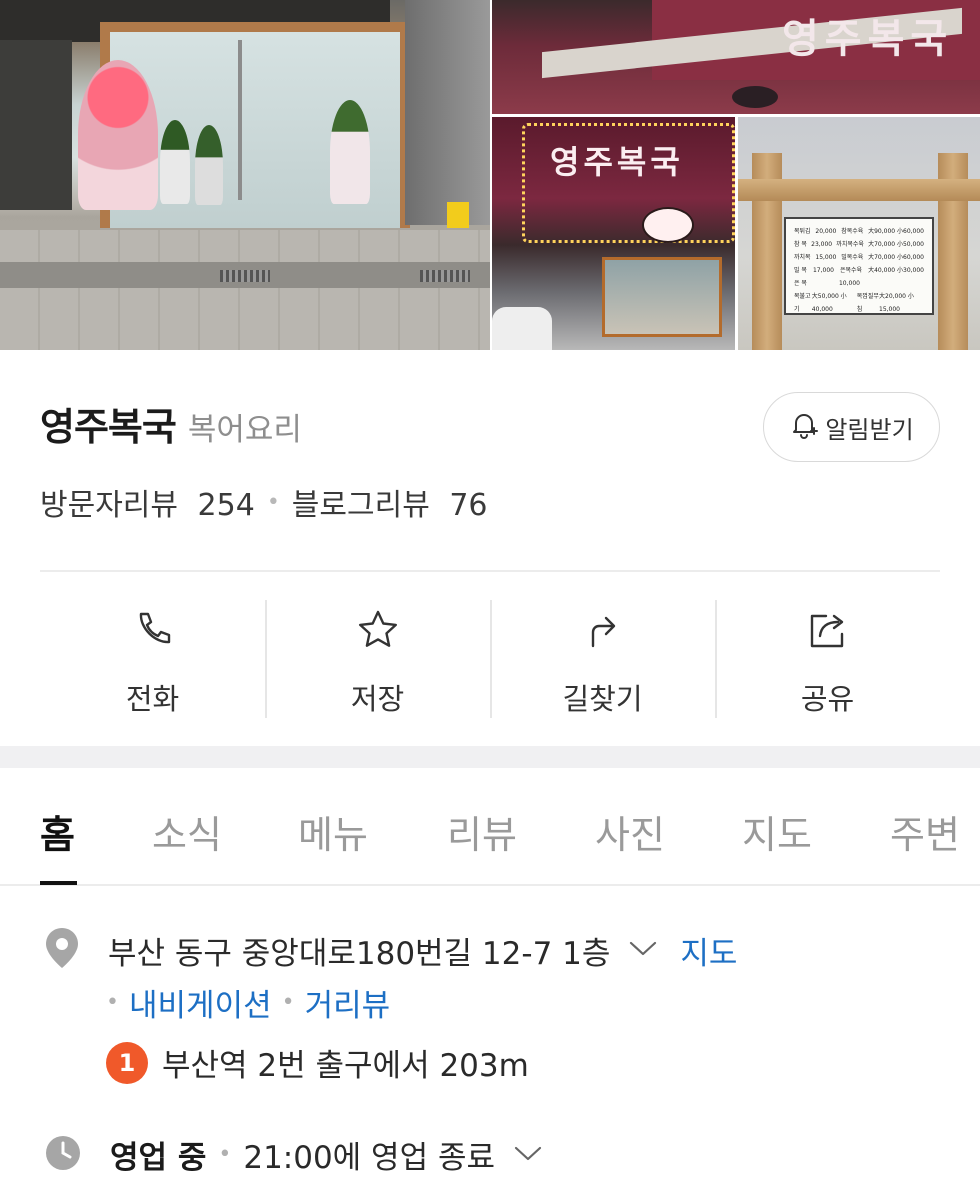 The height and width of the screenshot is (1200, 980). Describe the element at coordinates (826, 257) in the screenshot. I see `menu-board-cell: 15,000` at that location.